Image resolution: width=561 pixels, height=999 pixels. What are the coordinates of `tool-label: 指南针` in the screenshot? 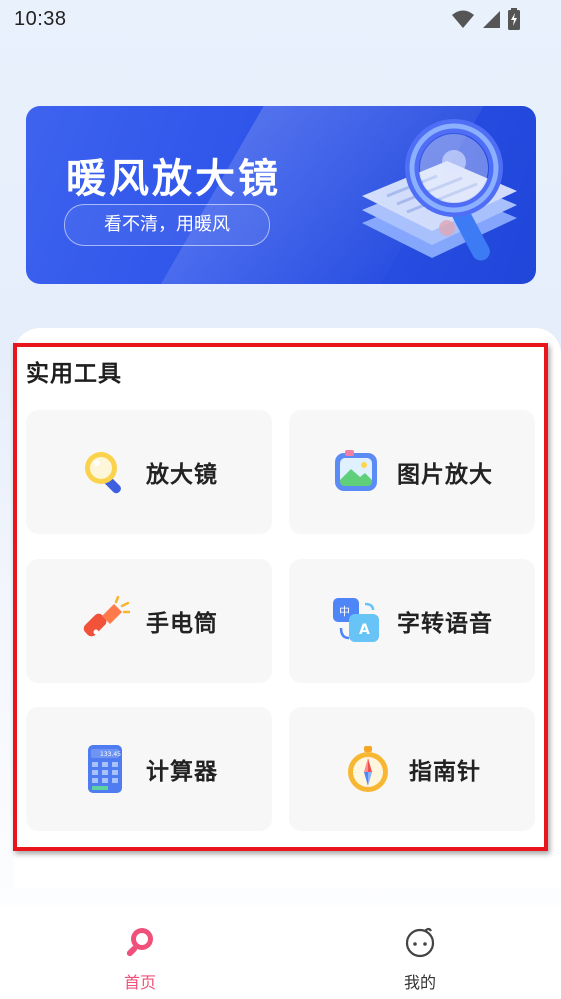 It's located at (445, 772).